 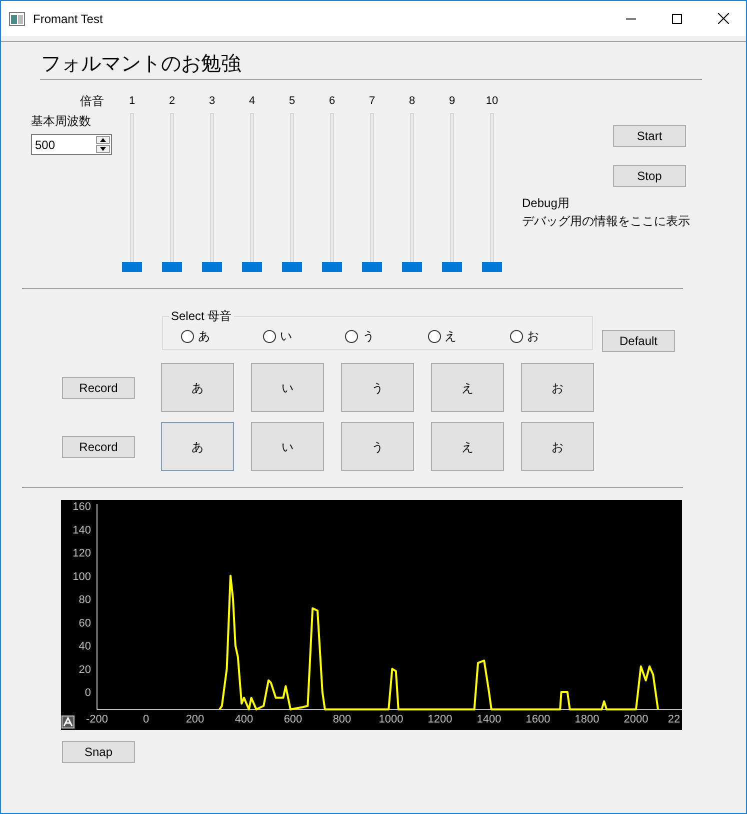 I want to click on default-button: Default, so click(x=638, y=341).